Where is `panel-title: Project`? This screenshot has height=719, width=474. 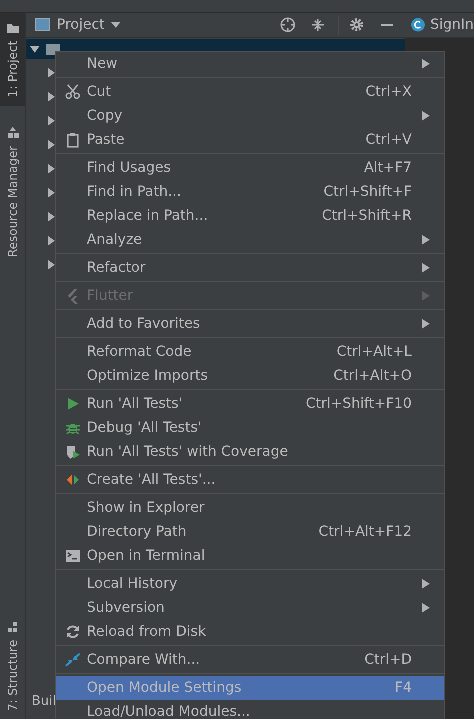 panel-title: Project is located at coordinates (81, 25).